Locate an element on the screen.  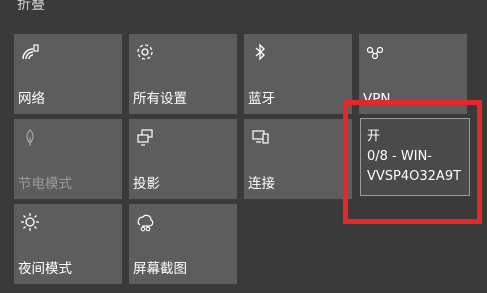
tile-bluetooth: 蓝牙 is located at coordinates (298, 74).